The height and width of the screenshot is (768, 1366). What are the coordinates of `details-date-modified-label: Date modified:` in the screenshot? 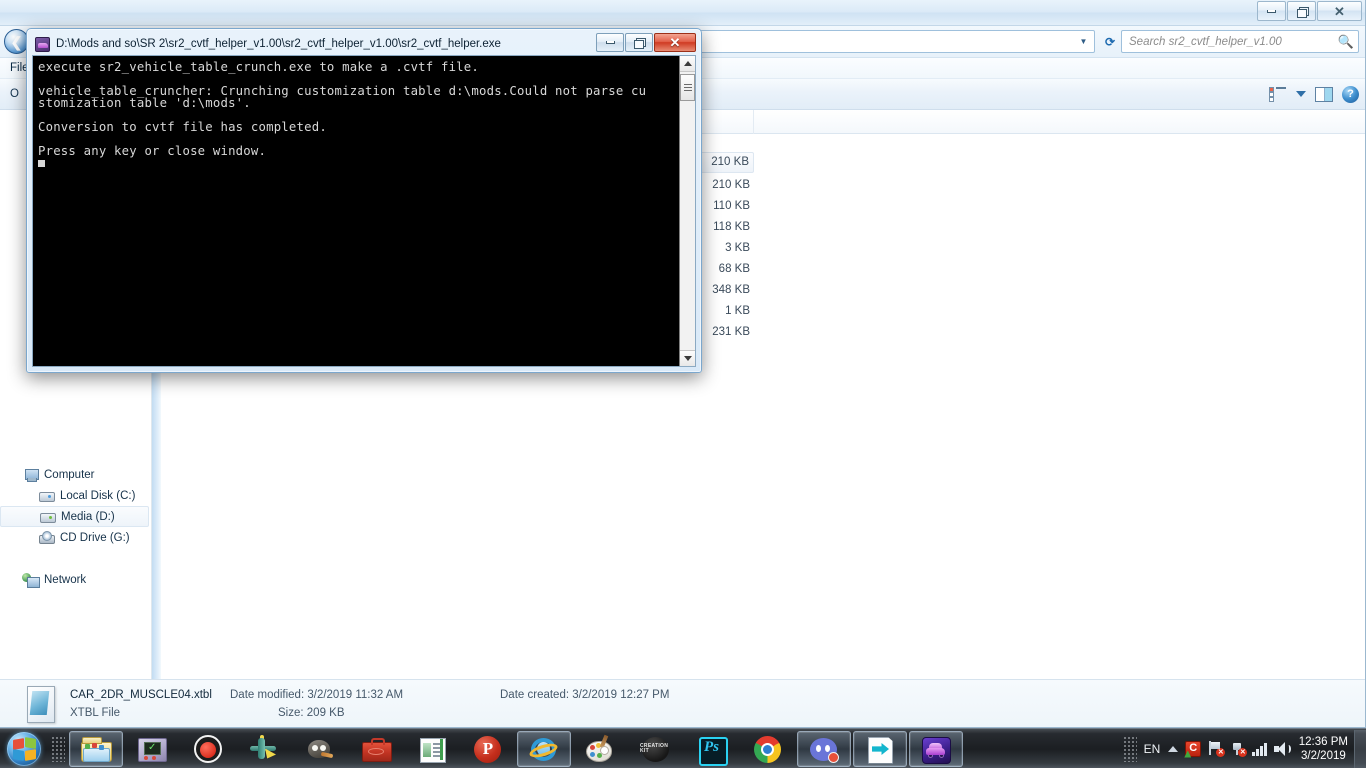 It's located at (267, 694).